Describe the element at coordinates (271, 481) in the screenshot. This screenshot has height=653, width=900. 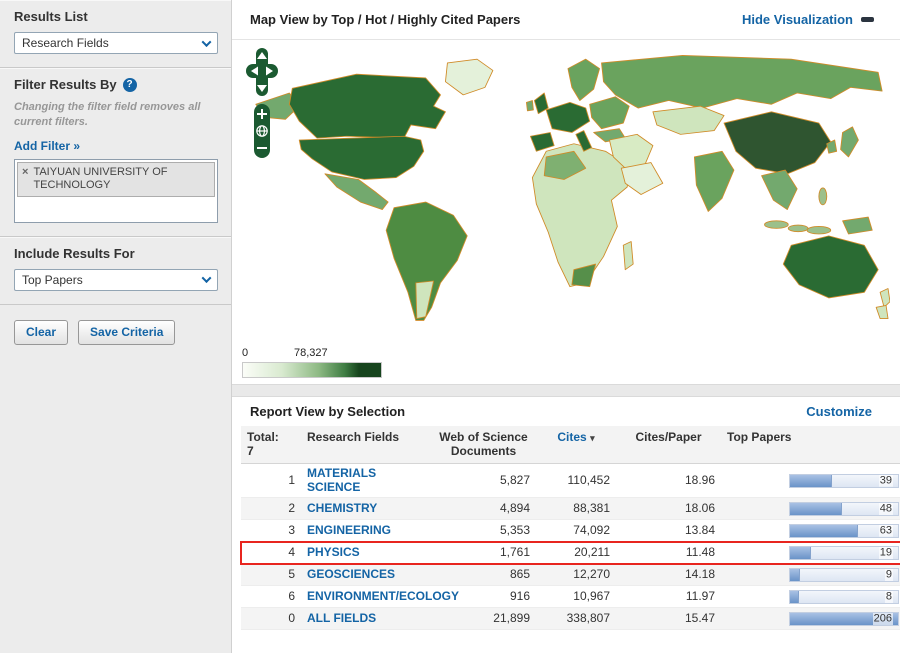
I see `rank-cell: 1` at that location.